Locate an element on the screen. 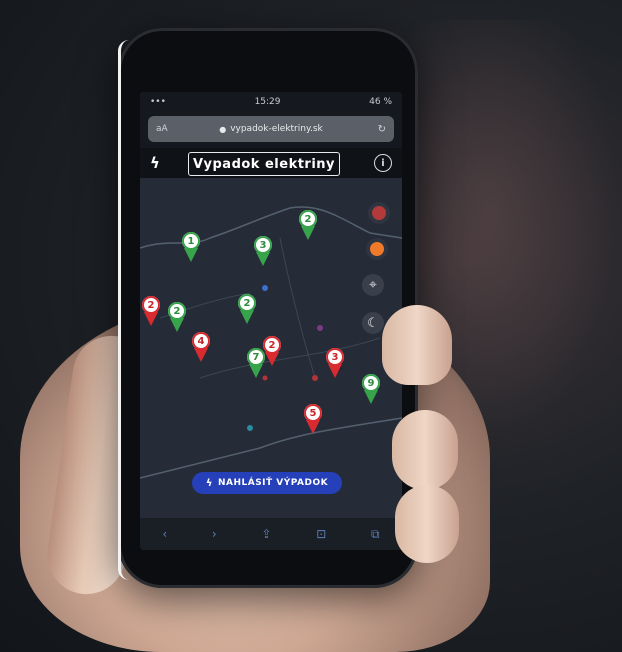 The width and height of the screenshot is (622, 652). address-field: aA ● vypadok-elektriny.sk ↻ is located at coordinates (271, 129).